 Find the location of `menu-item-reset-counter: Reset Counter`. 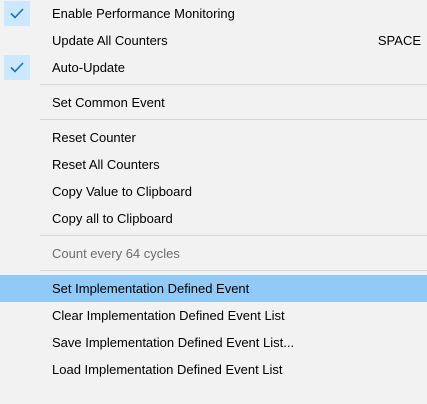

menu-item-reset-counter: Reset Counter is located at coordinates (213, 137).